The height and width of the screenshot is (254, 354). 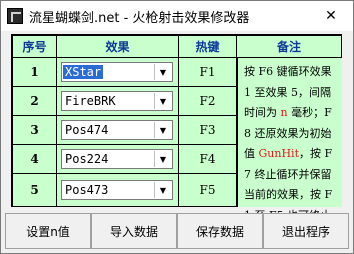 What do you see at coordinates (48, 231) in the screenshot?
I see `set-n-button: 设置n值` at bounding box center [48, 231].